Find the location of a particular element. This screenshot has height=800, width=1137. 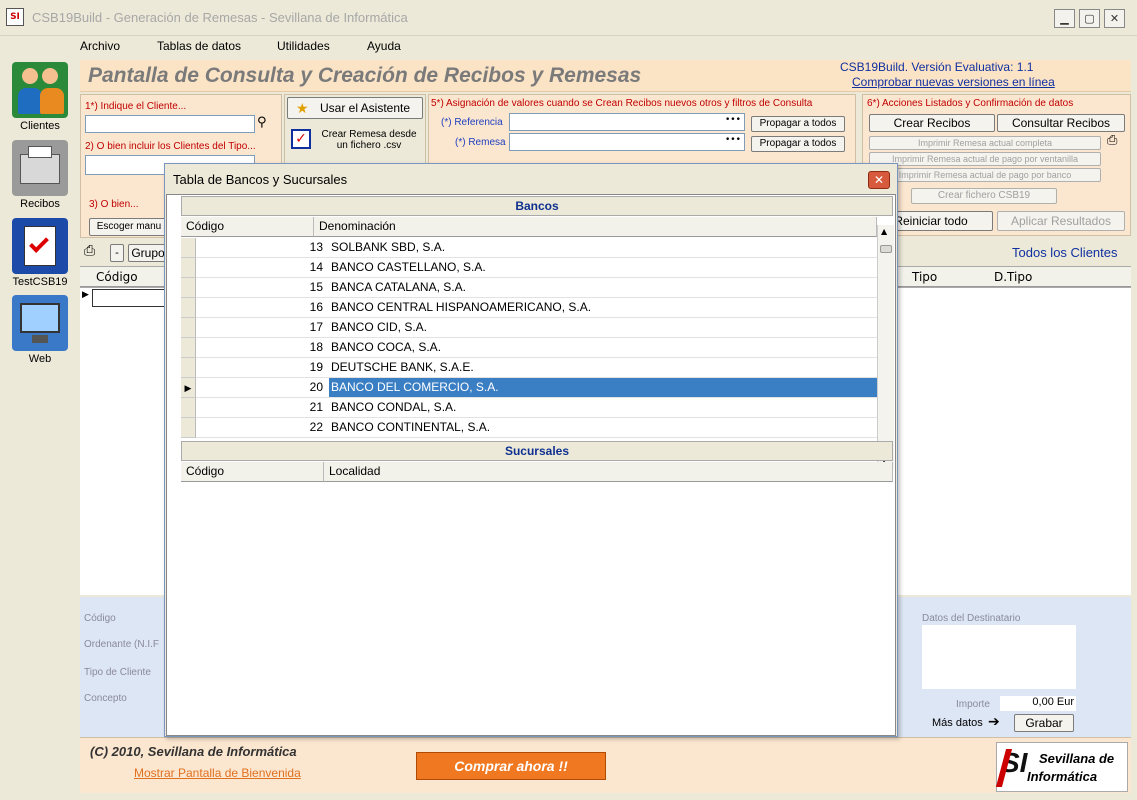

remesa-input is located at coordinates (627, 142).